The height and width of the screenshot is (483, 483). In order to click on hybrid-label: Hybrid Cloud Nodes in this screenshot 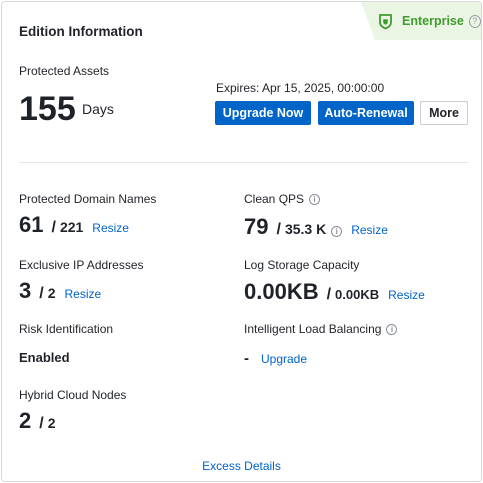, I will do `click(72, 395)`.